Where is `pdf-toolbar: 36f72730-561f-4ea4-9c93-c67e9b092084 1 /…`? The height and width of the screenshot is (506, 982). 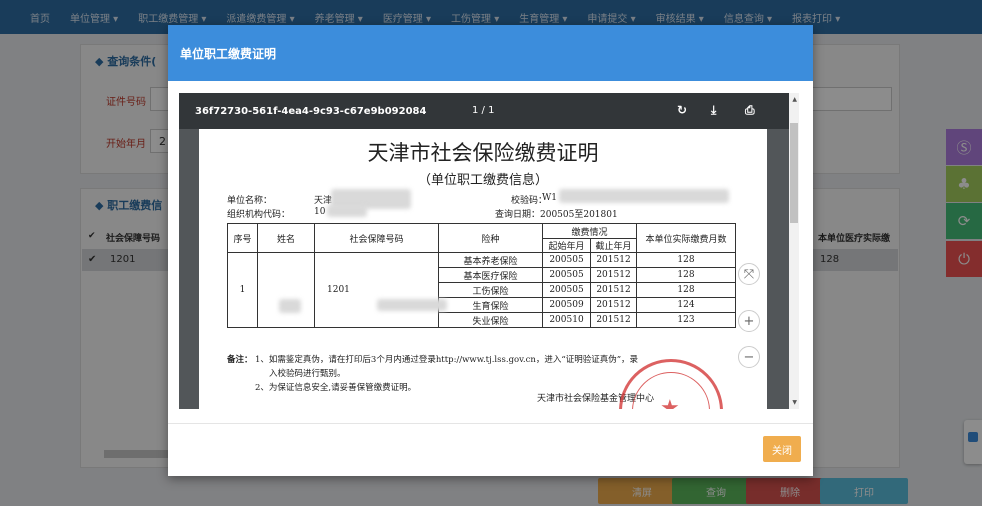 pdf-toolbar: 36f72730-561f-4ea4-9c93-c67e9b092084 1 /… is located at coordinates (489, 111).